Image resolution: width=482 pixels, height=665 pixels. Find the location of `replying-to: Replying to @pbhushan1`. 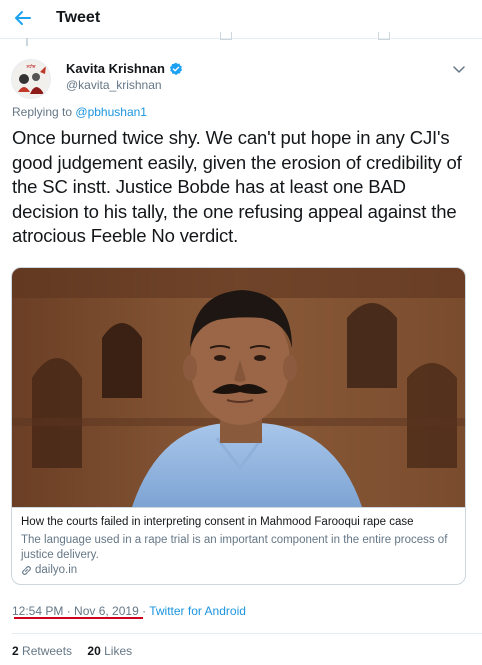

replying-to: Replying to @pbhushan1 is located at coordinates (79, 112).